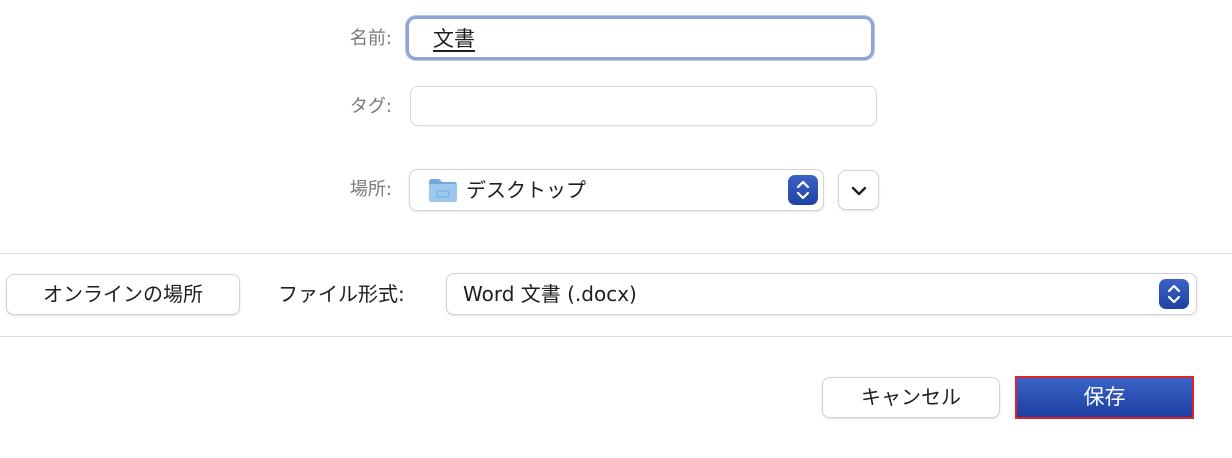  I want to click on name-label: 名前:, so click(370, 38).